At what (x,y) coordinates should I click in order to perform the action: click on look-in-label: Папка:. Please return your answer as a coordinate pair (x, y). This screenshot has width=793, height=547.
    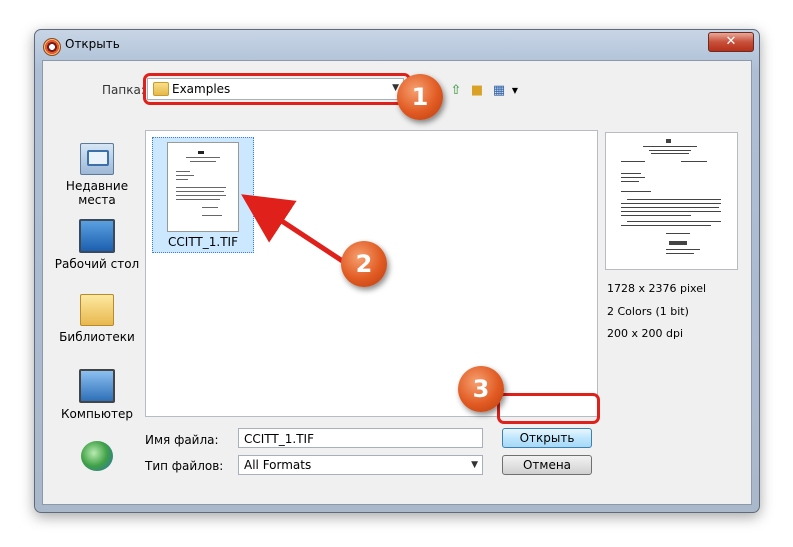
    Looking at the image, I should click on (123, 90).